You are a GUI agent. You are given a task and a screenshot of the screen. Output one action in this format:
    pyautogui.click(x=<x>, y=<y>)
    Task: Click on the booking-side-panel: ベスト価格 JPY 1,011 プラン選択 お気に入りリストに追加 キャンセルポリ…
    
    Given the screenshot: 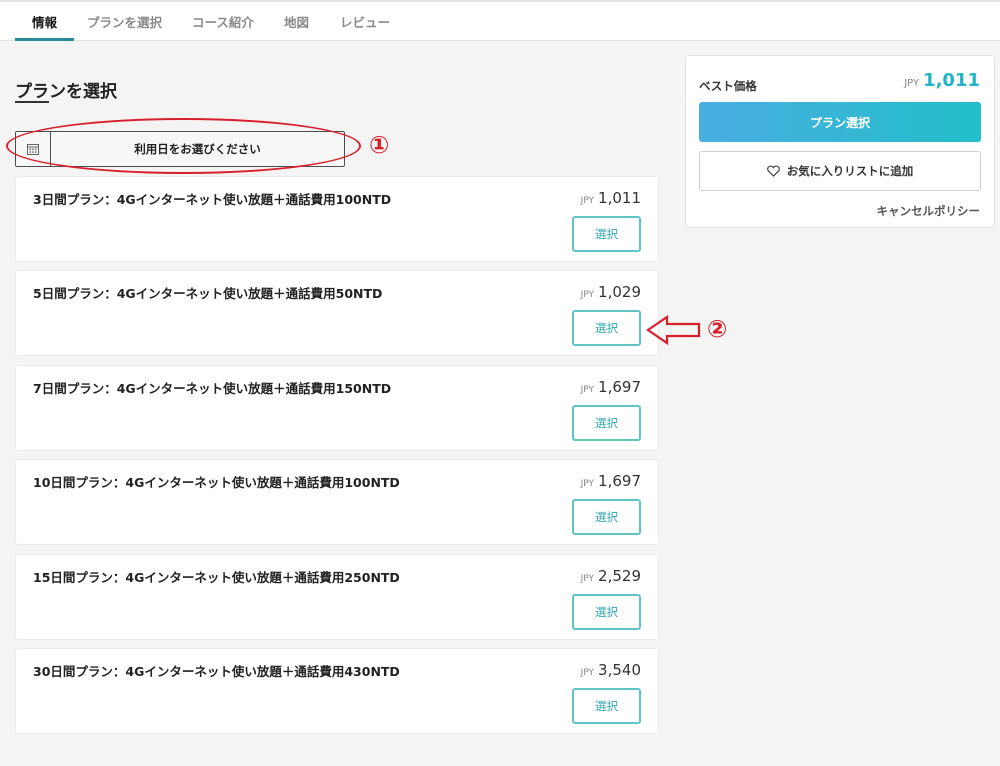 What is the action you would take?
    pyautogui.click(x=840, y=141)
    